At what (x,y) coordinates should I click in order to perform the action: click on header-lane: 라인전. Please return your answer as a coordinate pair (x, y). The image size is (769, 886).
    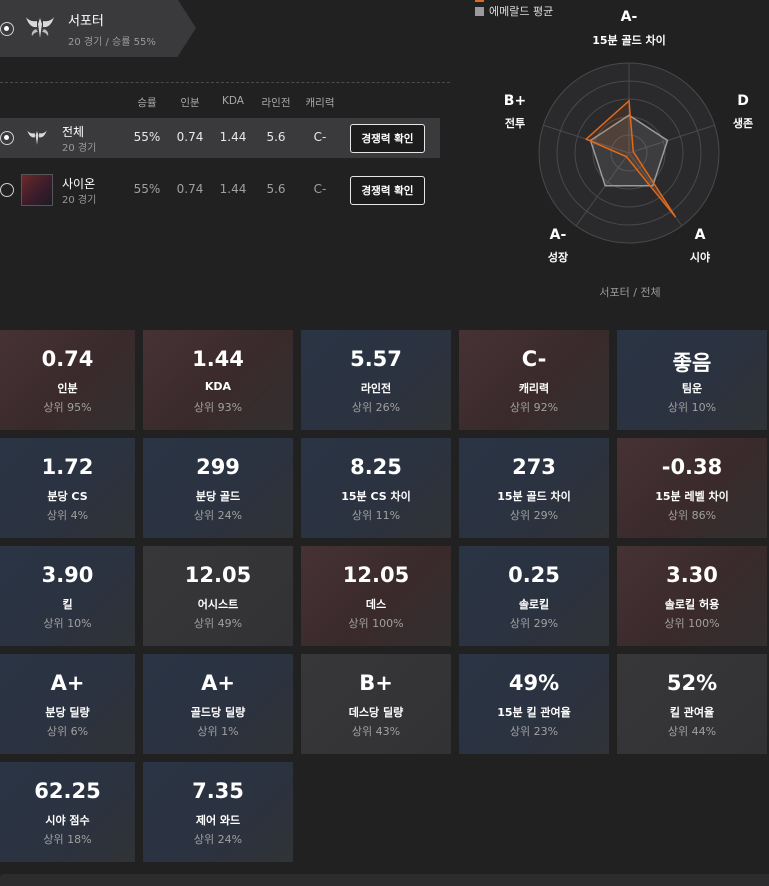
    Looking at the image, I should click on (276, 103).